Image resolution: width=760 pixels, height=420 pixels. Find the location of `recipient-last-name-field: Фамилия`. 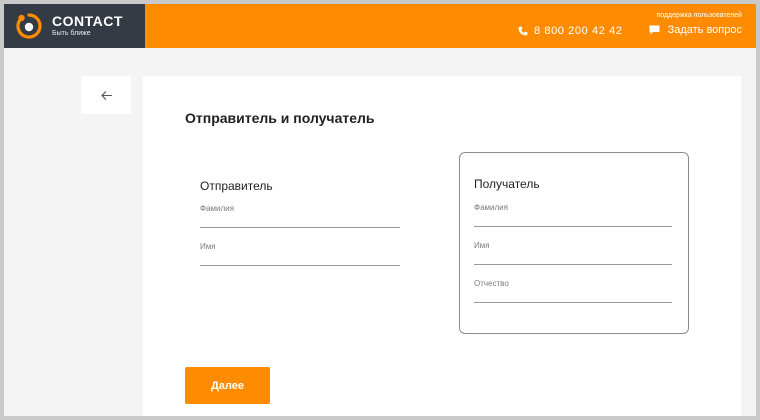

recipient-last-name-field: Фамилия is located at coordinates (573, 215).